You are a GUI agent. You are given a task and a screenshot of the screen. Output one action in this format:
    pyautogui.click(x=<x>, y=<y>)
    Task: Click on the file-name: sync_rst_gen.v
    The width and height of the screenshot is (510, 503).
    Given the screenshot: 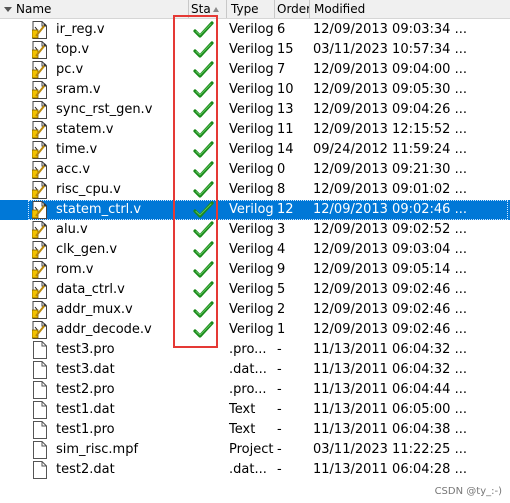 What is the action you would take?
    pyautogui.click(x=104, y=109)
    